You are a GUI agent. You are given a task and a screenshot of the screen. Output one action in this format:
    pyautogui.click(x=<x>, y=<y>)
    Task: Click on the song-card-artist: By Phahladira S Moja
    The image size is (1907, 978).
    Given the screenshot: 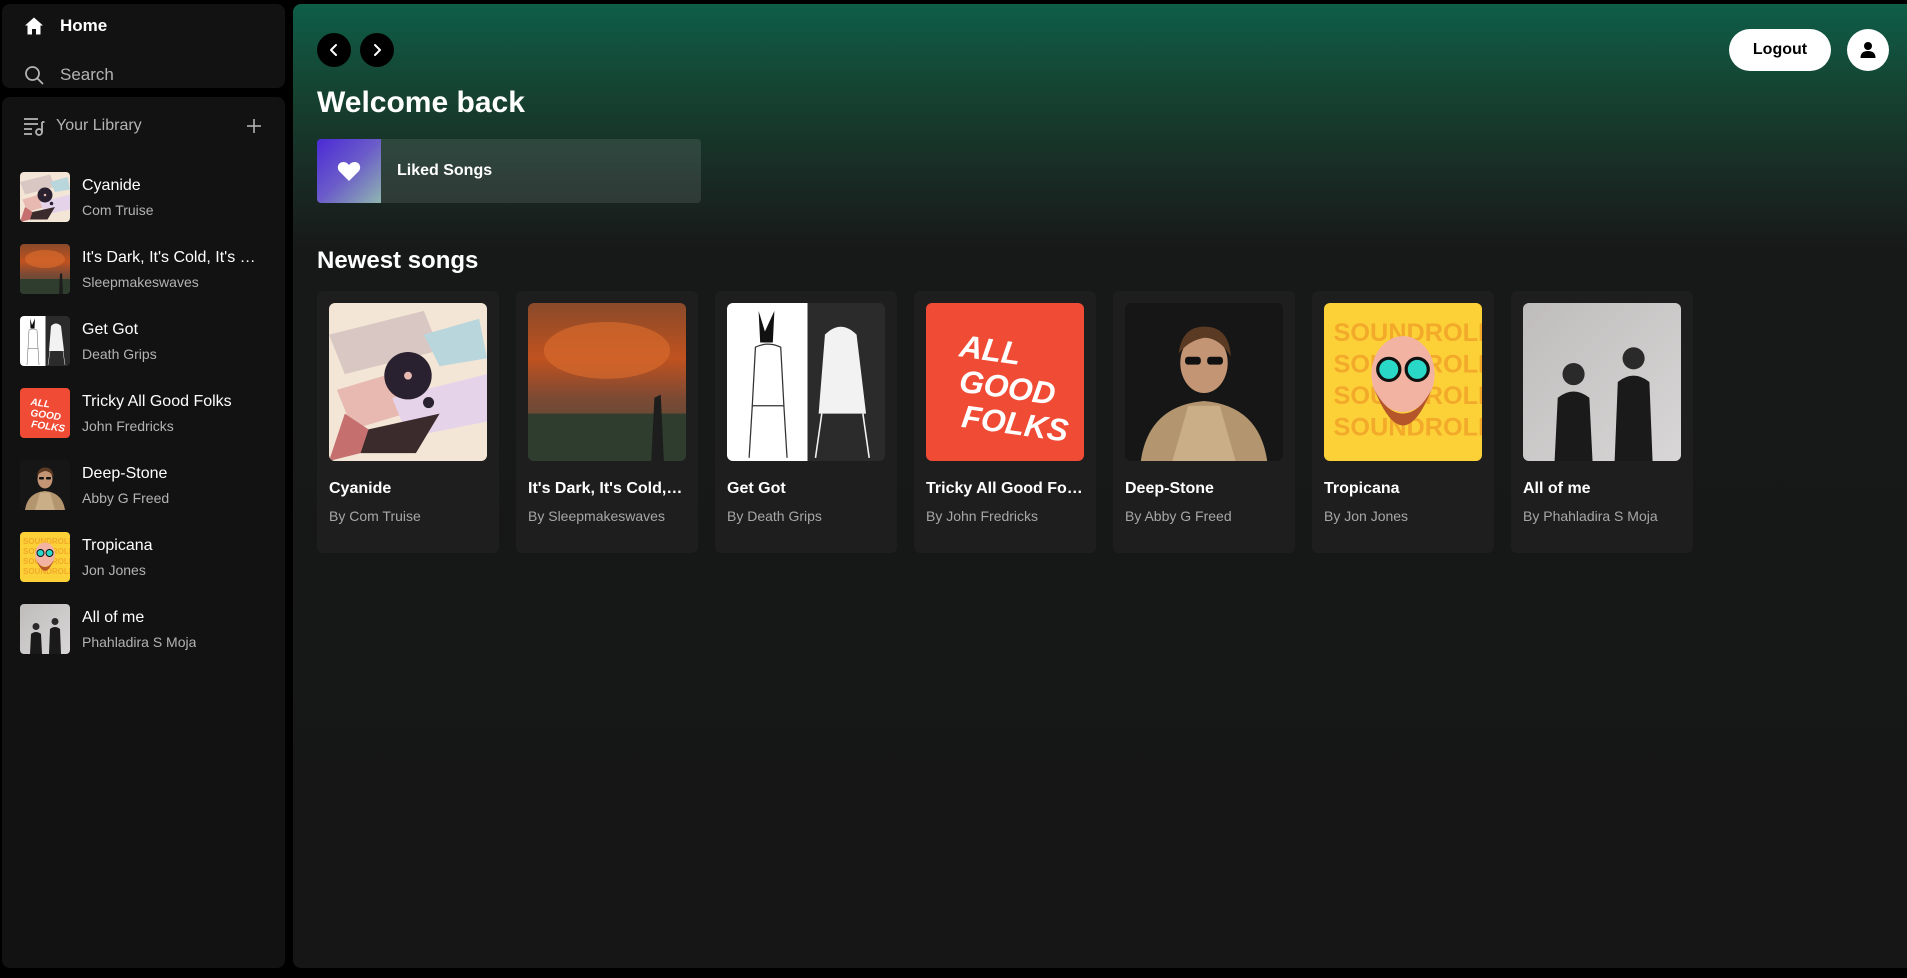 What is the action you would take?
    pyautogui.click(x=1590, y=516)
    